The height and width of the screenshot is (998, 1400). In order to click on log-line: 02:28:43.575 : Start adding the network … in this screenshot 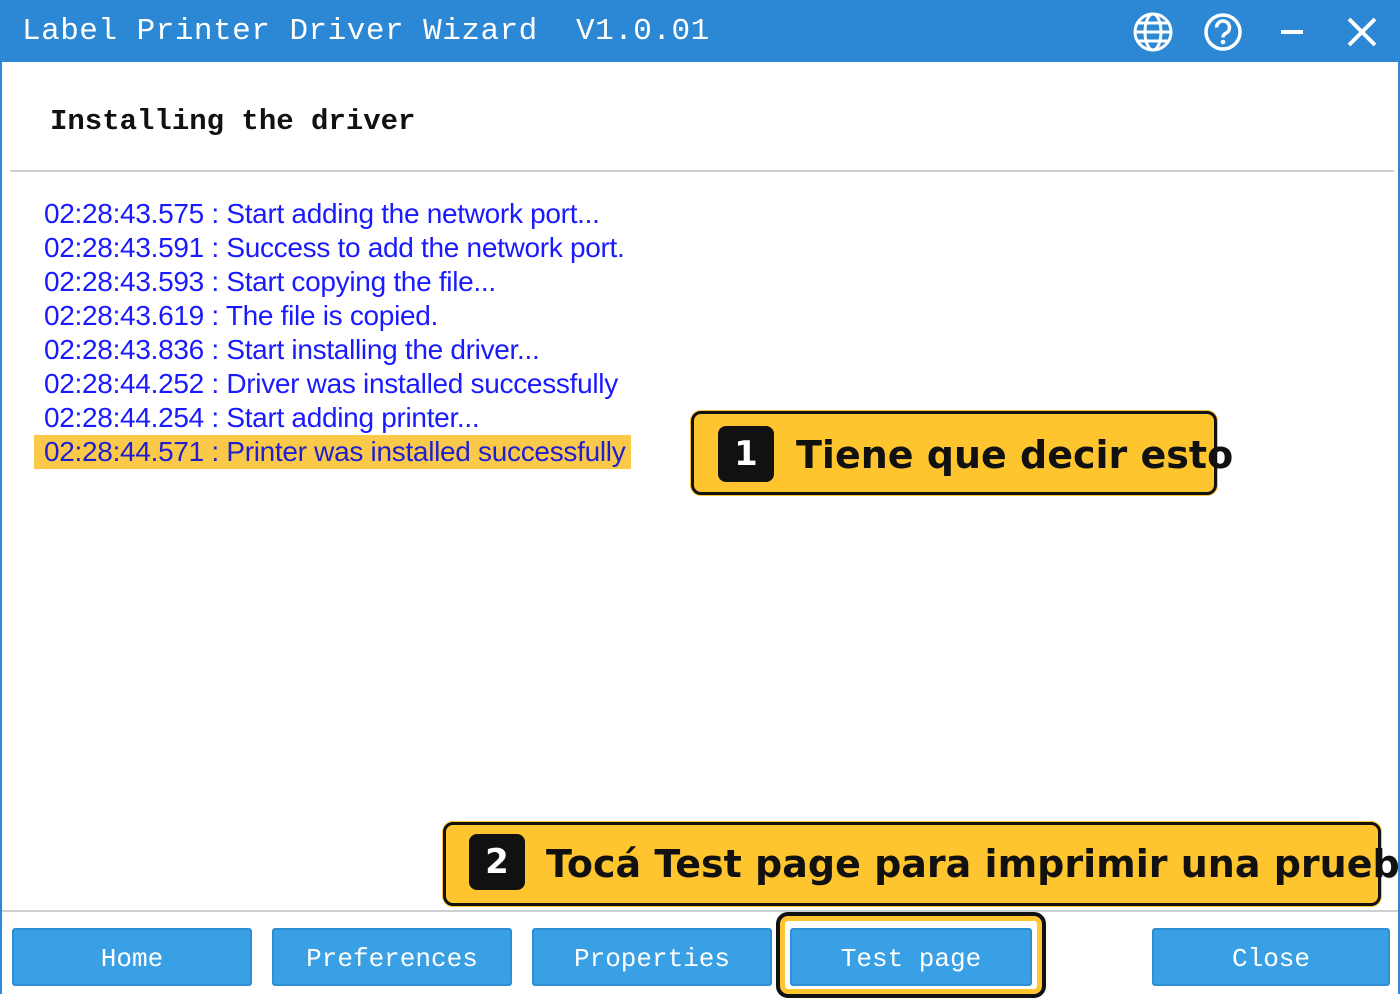, I will do `click(322, 213)`.